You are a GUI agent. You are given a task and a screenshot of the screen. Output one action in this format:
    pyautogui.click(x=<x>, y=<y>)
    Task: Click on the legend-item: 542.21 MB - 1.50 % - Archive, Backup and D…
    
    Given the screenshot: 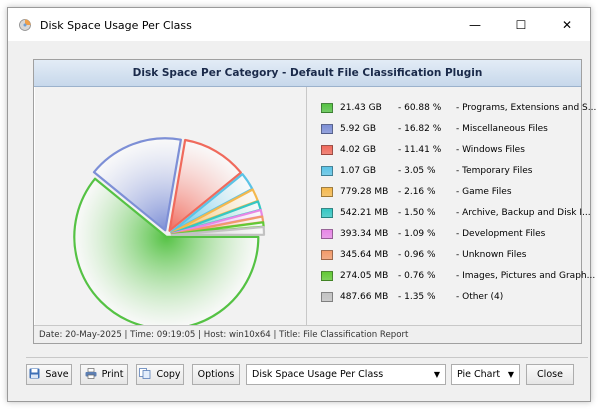 What is the action you would take?
    pyautogui.click(x=458, y=213)
    